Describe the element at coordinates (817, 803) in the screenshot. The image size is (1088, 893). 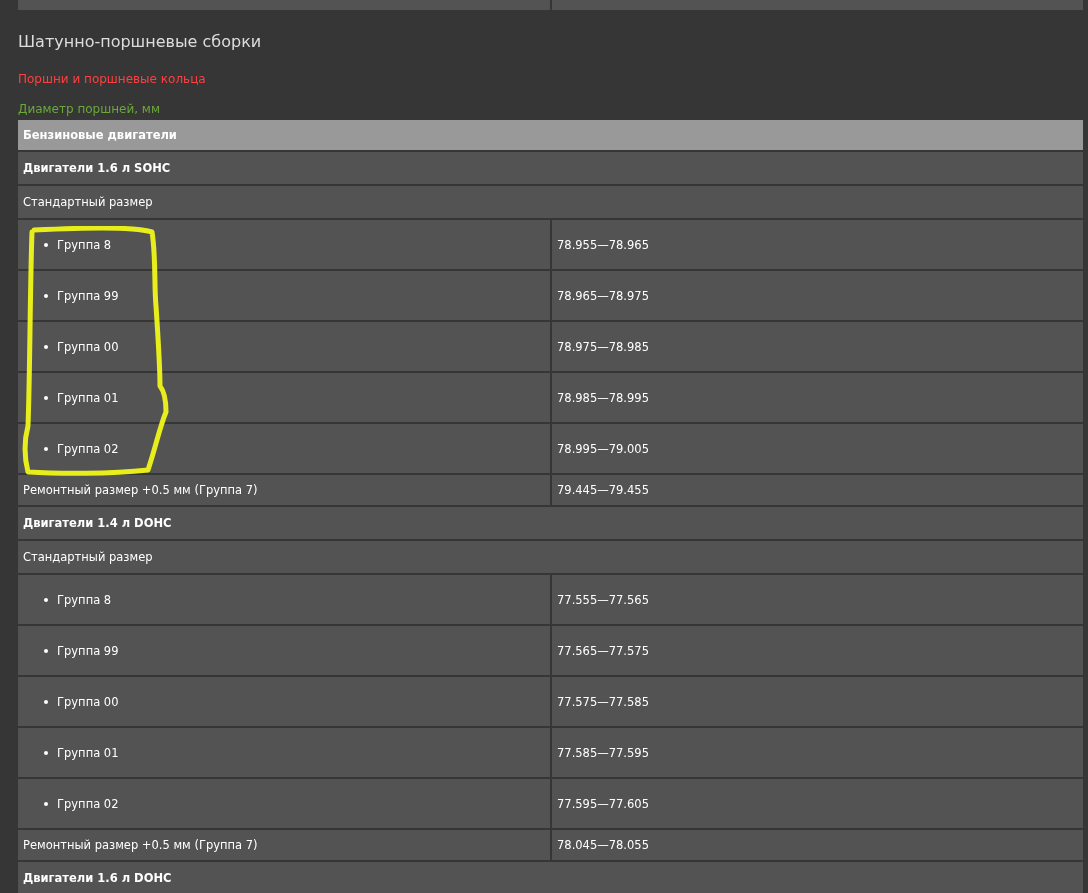
I see `diameter-cell: 77.595—77.605` at that location.